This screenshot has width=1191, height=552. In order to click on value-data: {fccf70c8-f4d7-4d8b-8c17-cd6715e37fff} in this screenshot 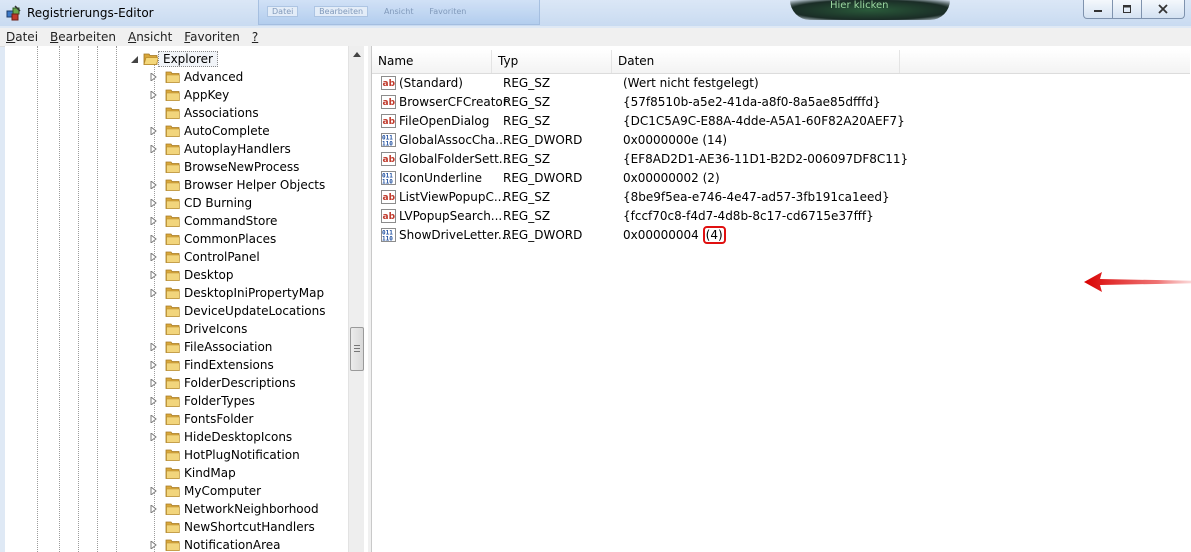, I will do `click(748, 216)`.